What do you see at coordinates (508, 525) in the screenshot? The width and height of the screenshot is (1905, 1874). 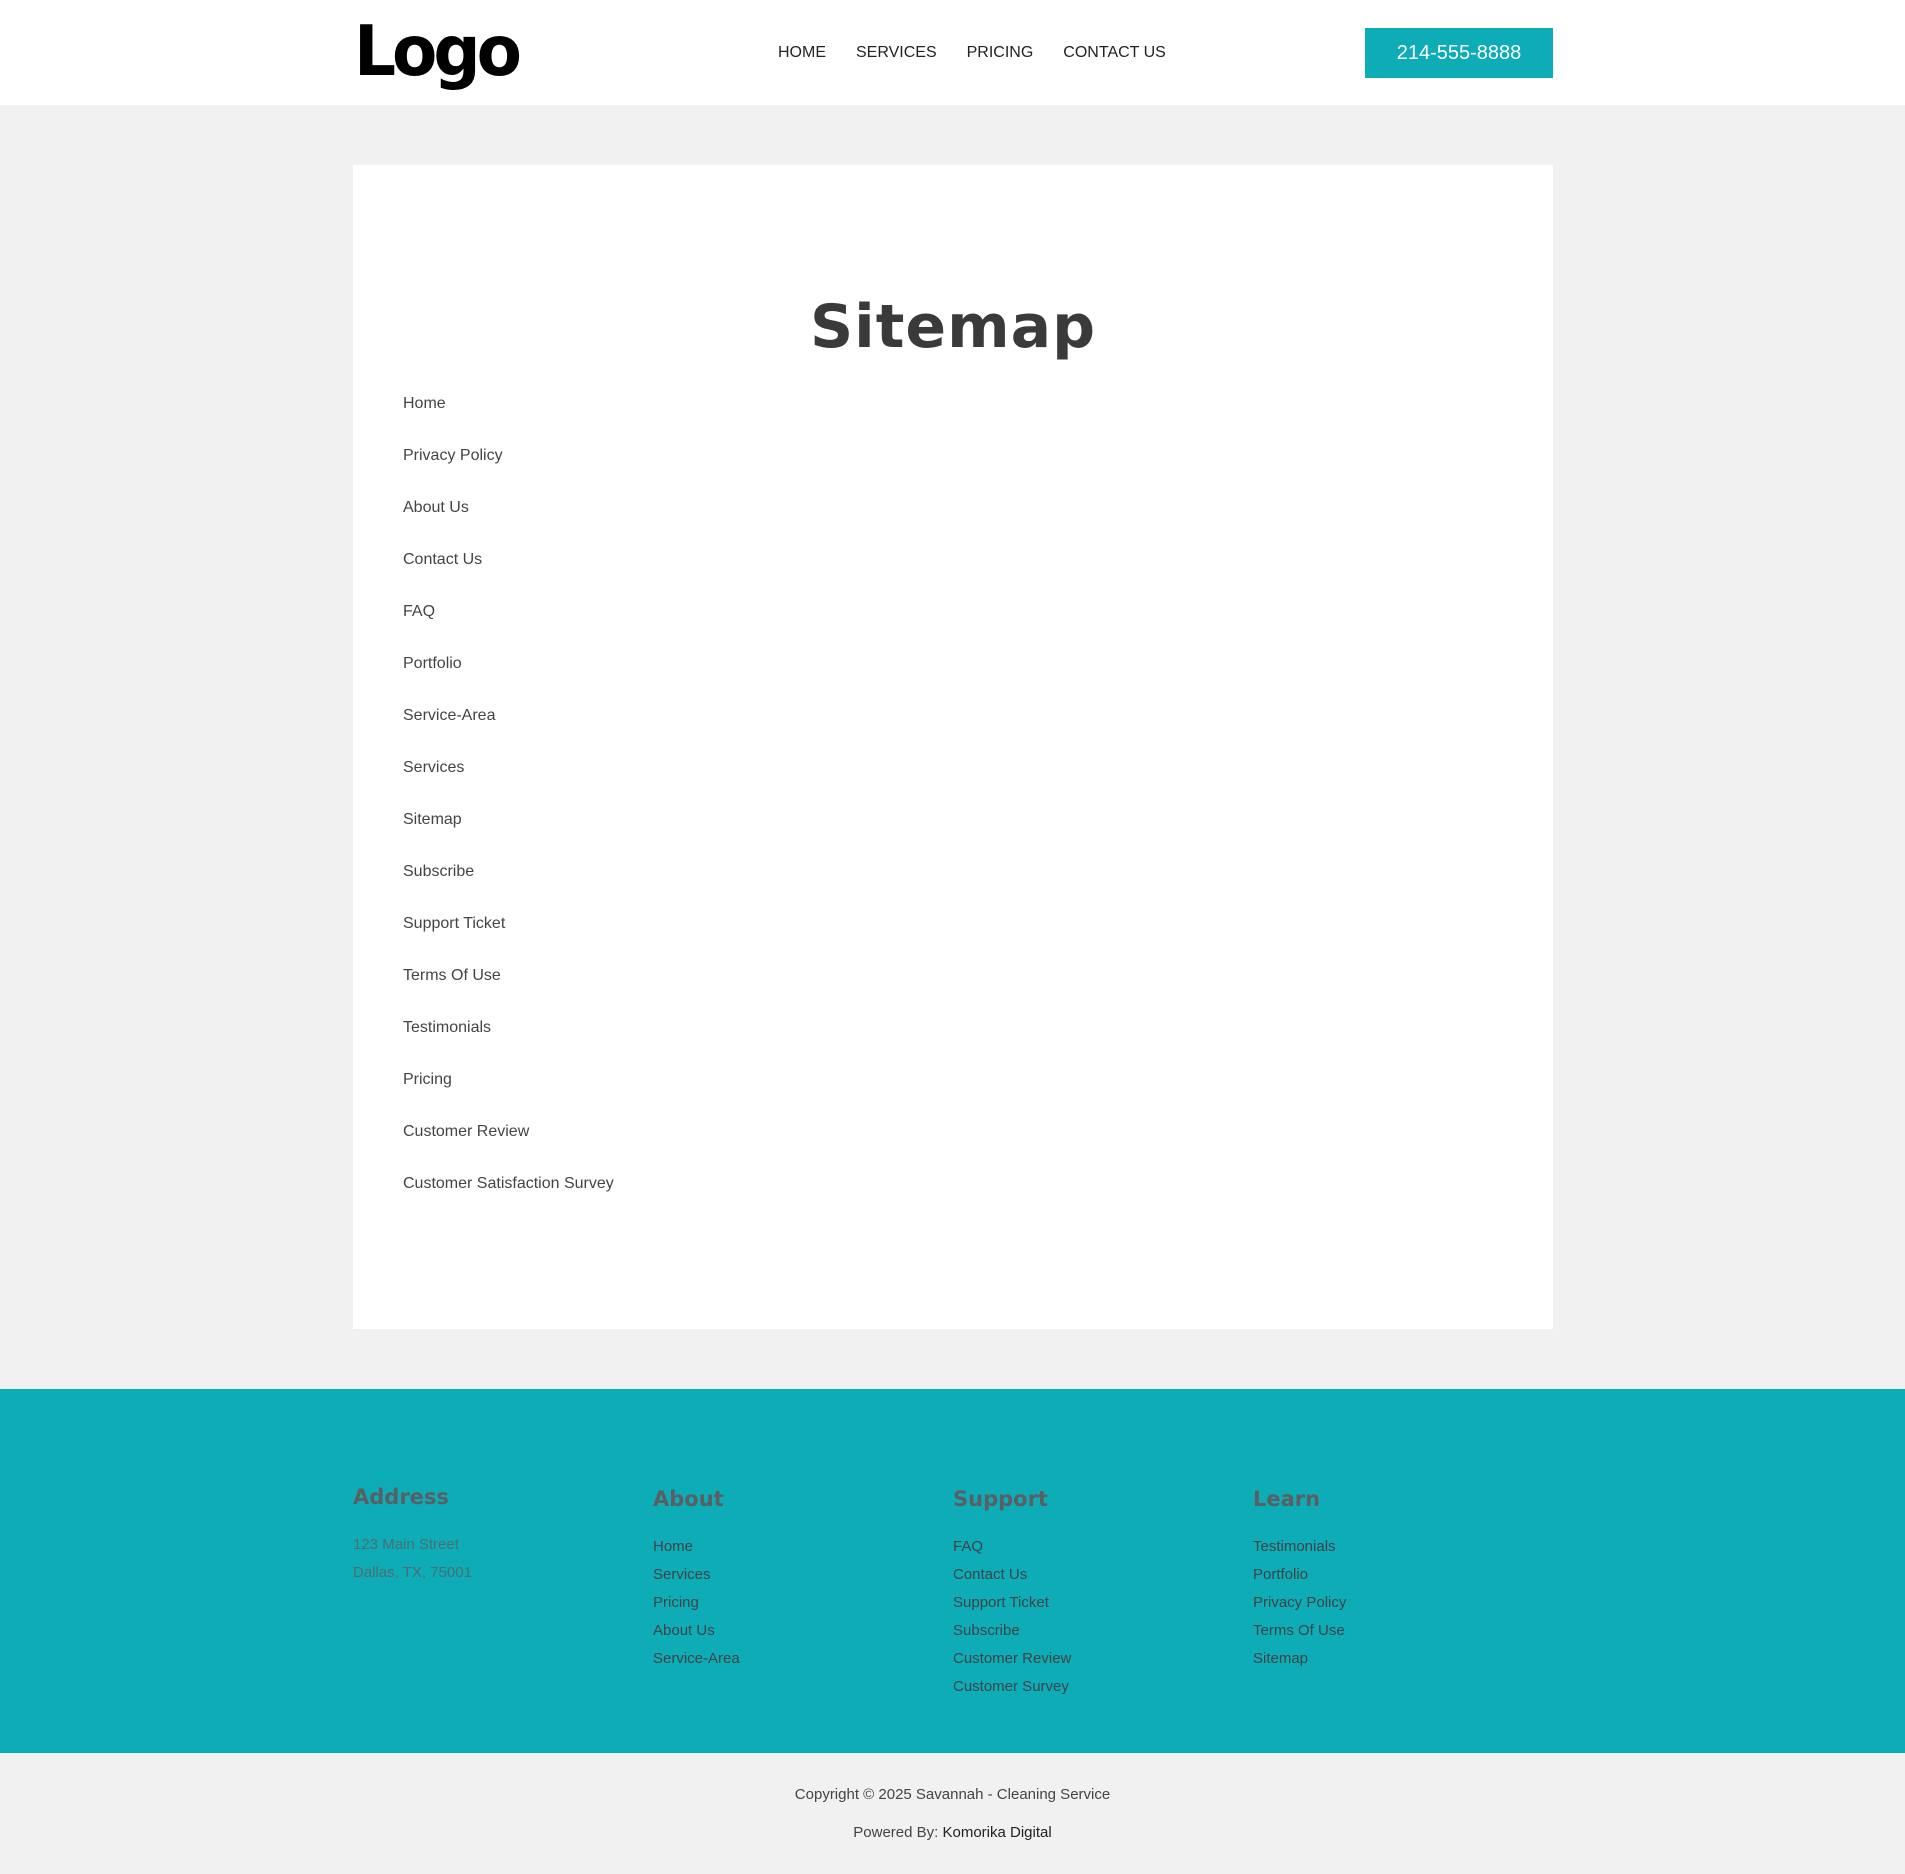 I see `list-item: About Us` at bounding box center [508, 525].